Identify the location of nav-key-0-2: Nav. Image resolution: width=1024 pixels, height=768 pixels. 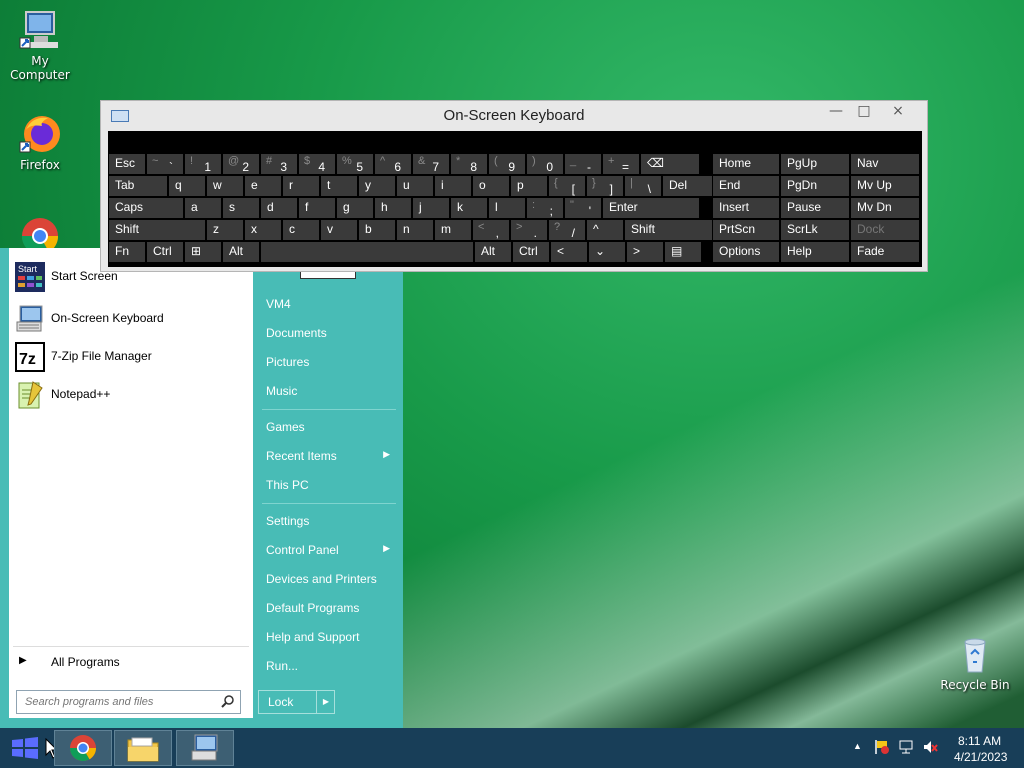
(885, 164).